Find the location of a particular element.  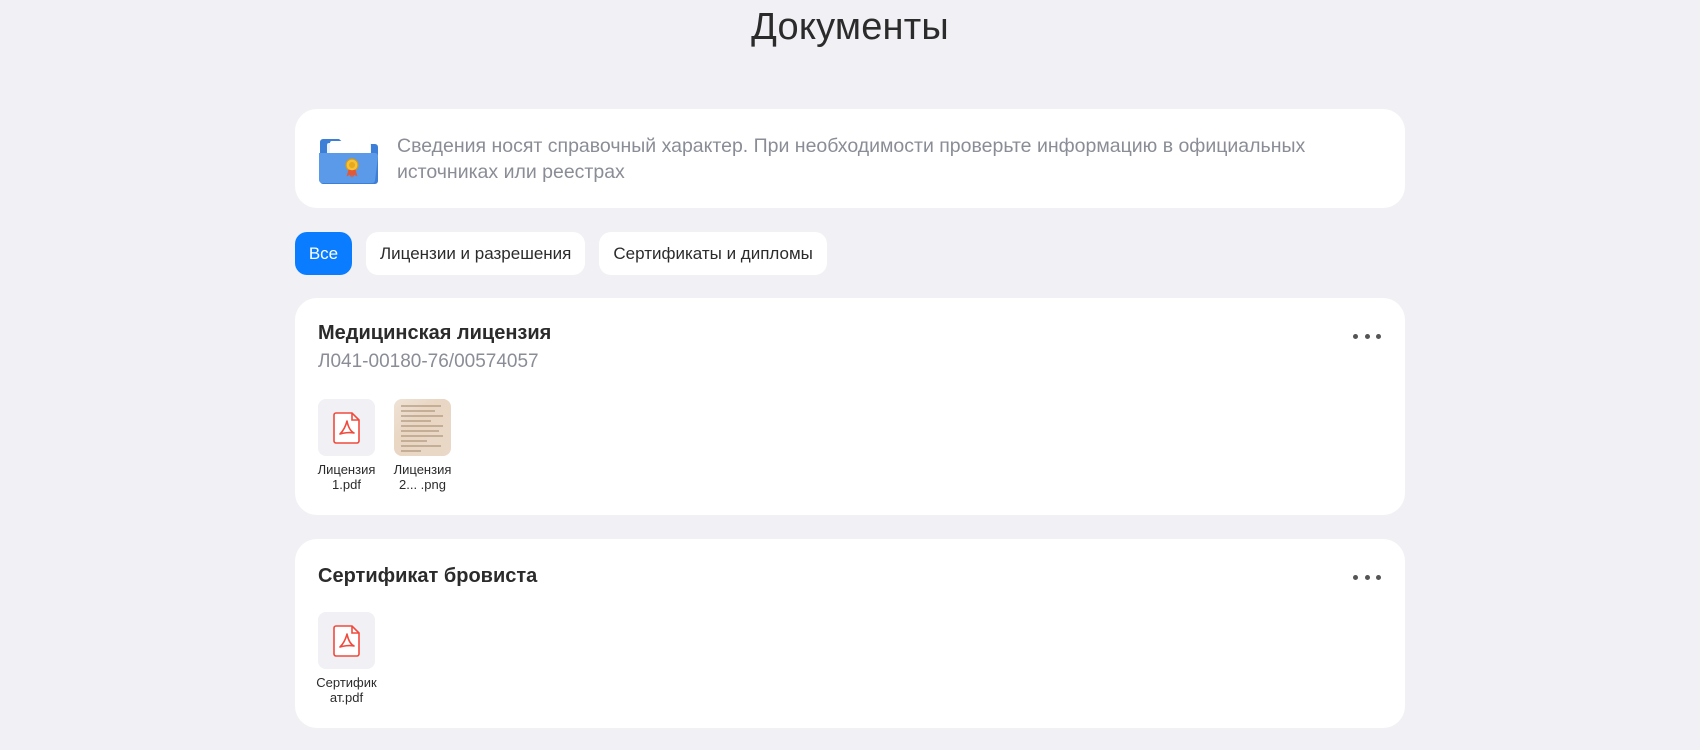

tab-all: Все is located at coordinates (323, 253).